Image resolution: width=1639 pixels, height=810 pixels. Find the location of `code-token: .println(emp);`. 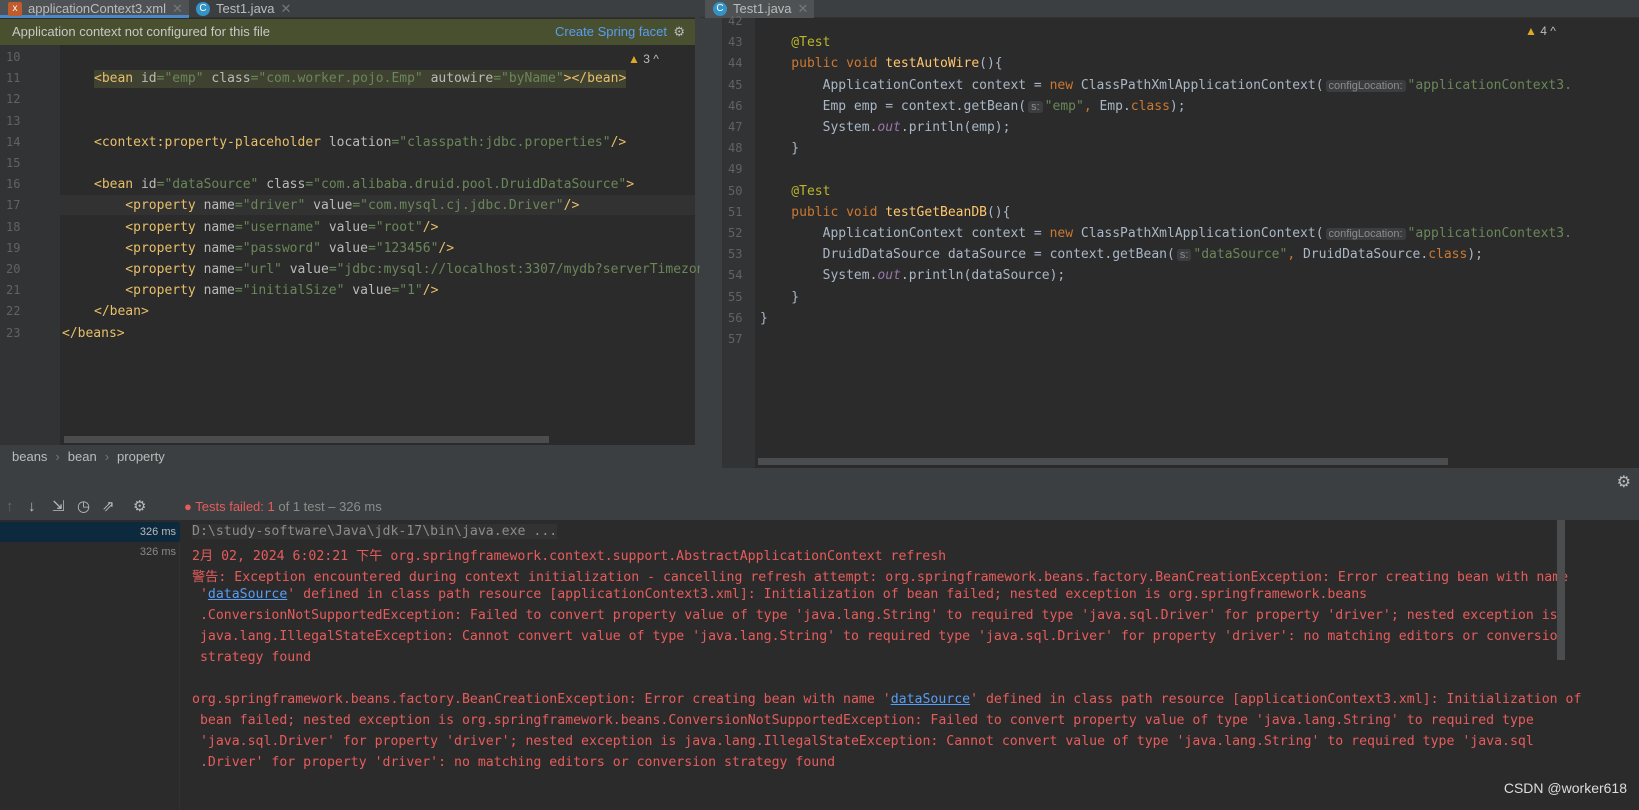

code-token: .println(emp); is located at coordinates (955, 127).